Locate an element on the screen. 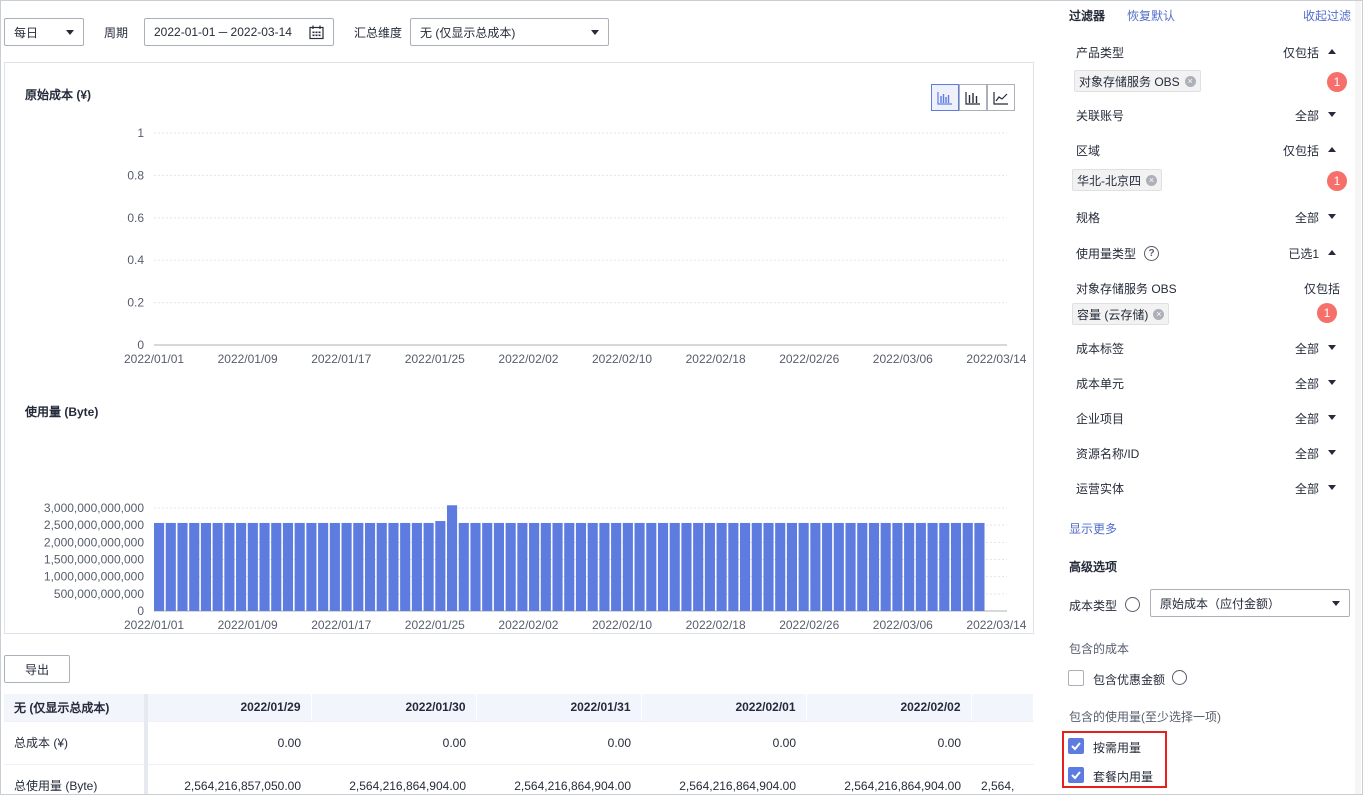  usage-type-sub-label: 对象存储服务 OBS is located at coordinates (1126, 289).